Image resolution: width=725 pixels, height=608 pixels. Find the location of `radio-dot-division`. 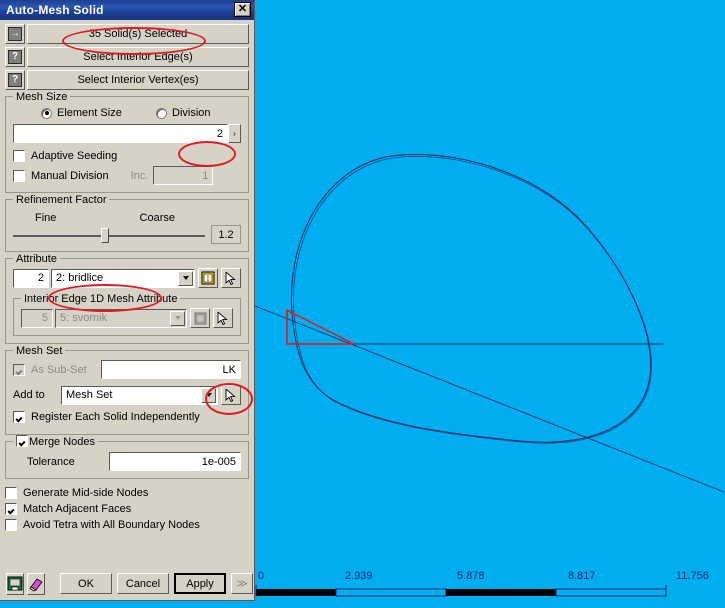

radio-dot-division is located at coordinates (161, 113).